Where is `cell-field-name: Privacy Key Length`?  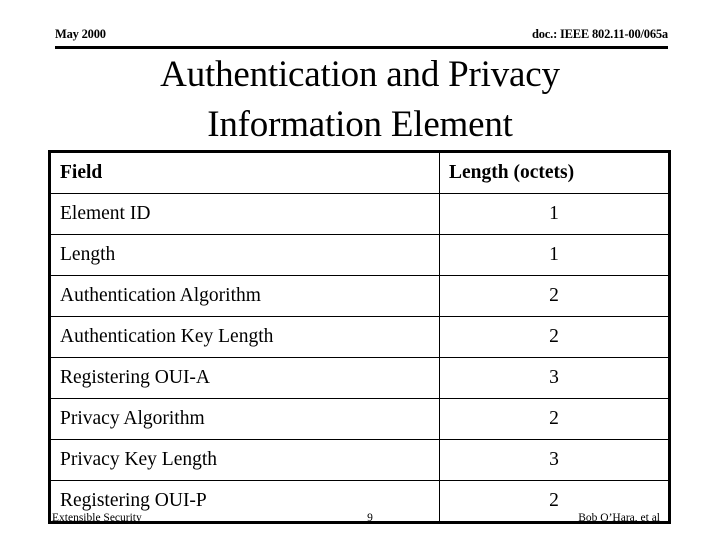
cell-field-name: Privacy Key Length is located at coordinates (244, 460).